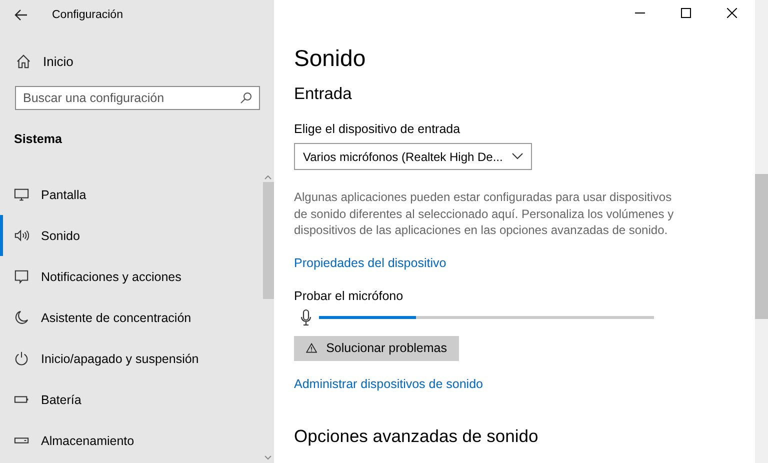  Describe the element at coordinates (21, 358) in the screenshot. I see `power-icon` at that location.